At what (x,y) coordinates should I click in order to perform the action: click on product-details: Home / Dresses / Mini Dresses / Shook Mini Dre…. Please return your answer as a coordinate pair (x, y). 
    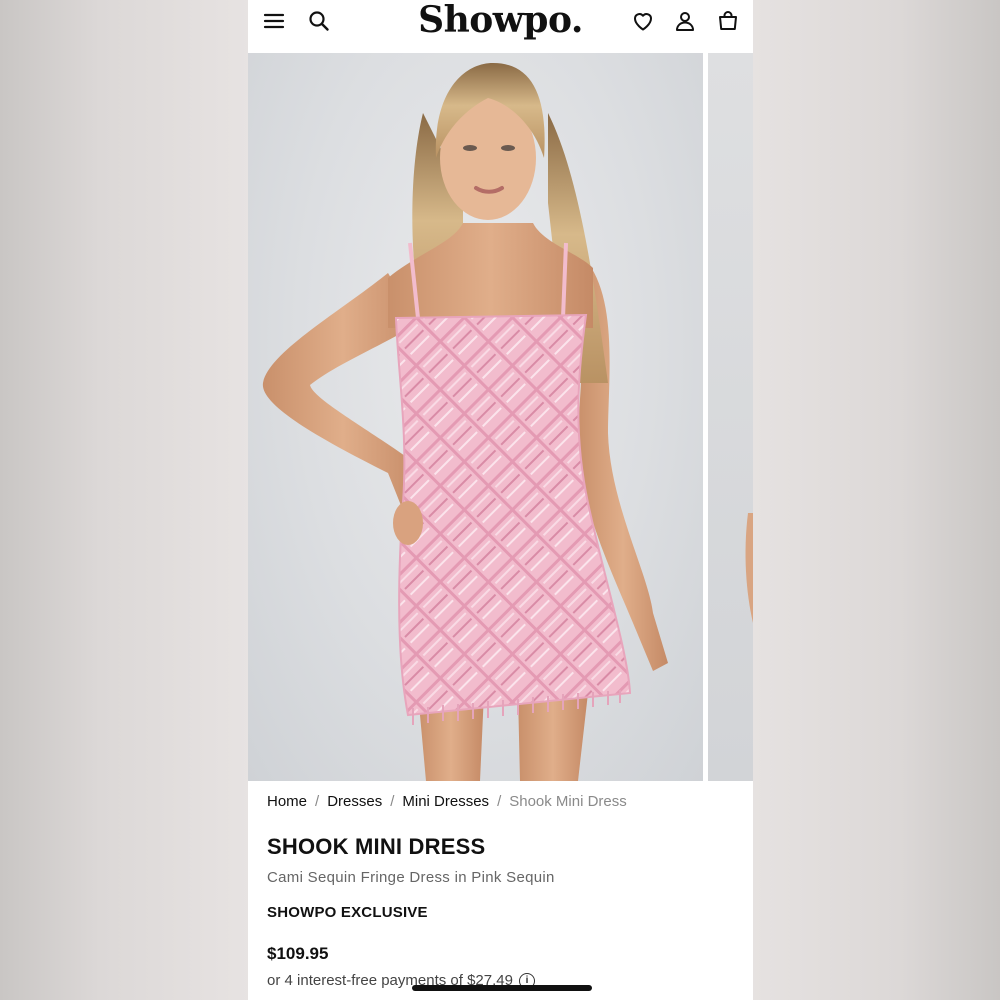
    Looking at the image, I should click on (502, 889).